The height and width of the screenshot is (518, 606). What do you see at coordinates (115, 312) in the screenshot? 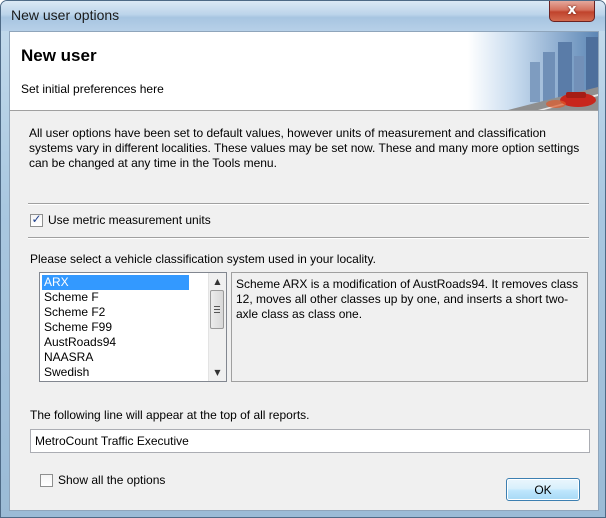
I see `list-item: Scheme F2` at bounding box center [115, 312].